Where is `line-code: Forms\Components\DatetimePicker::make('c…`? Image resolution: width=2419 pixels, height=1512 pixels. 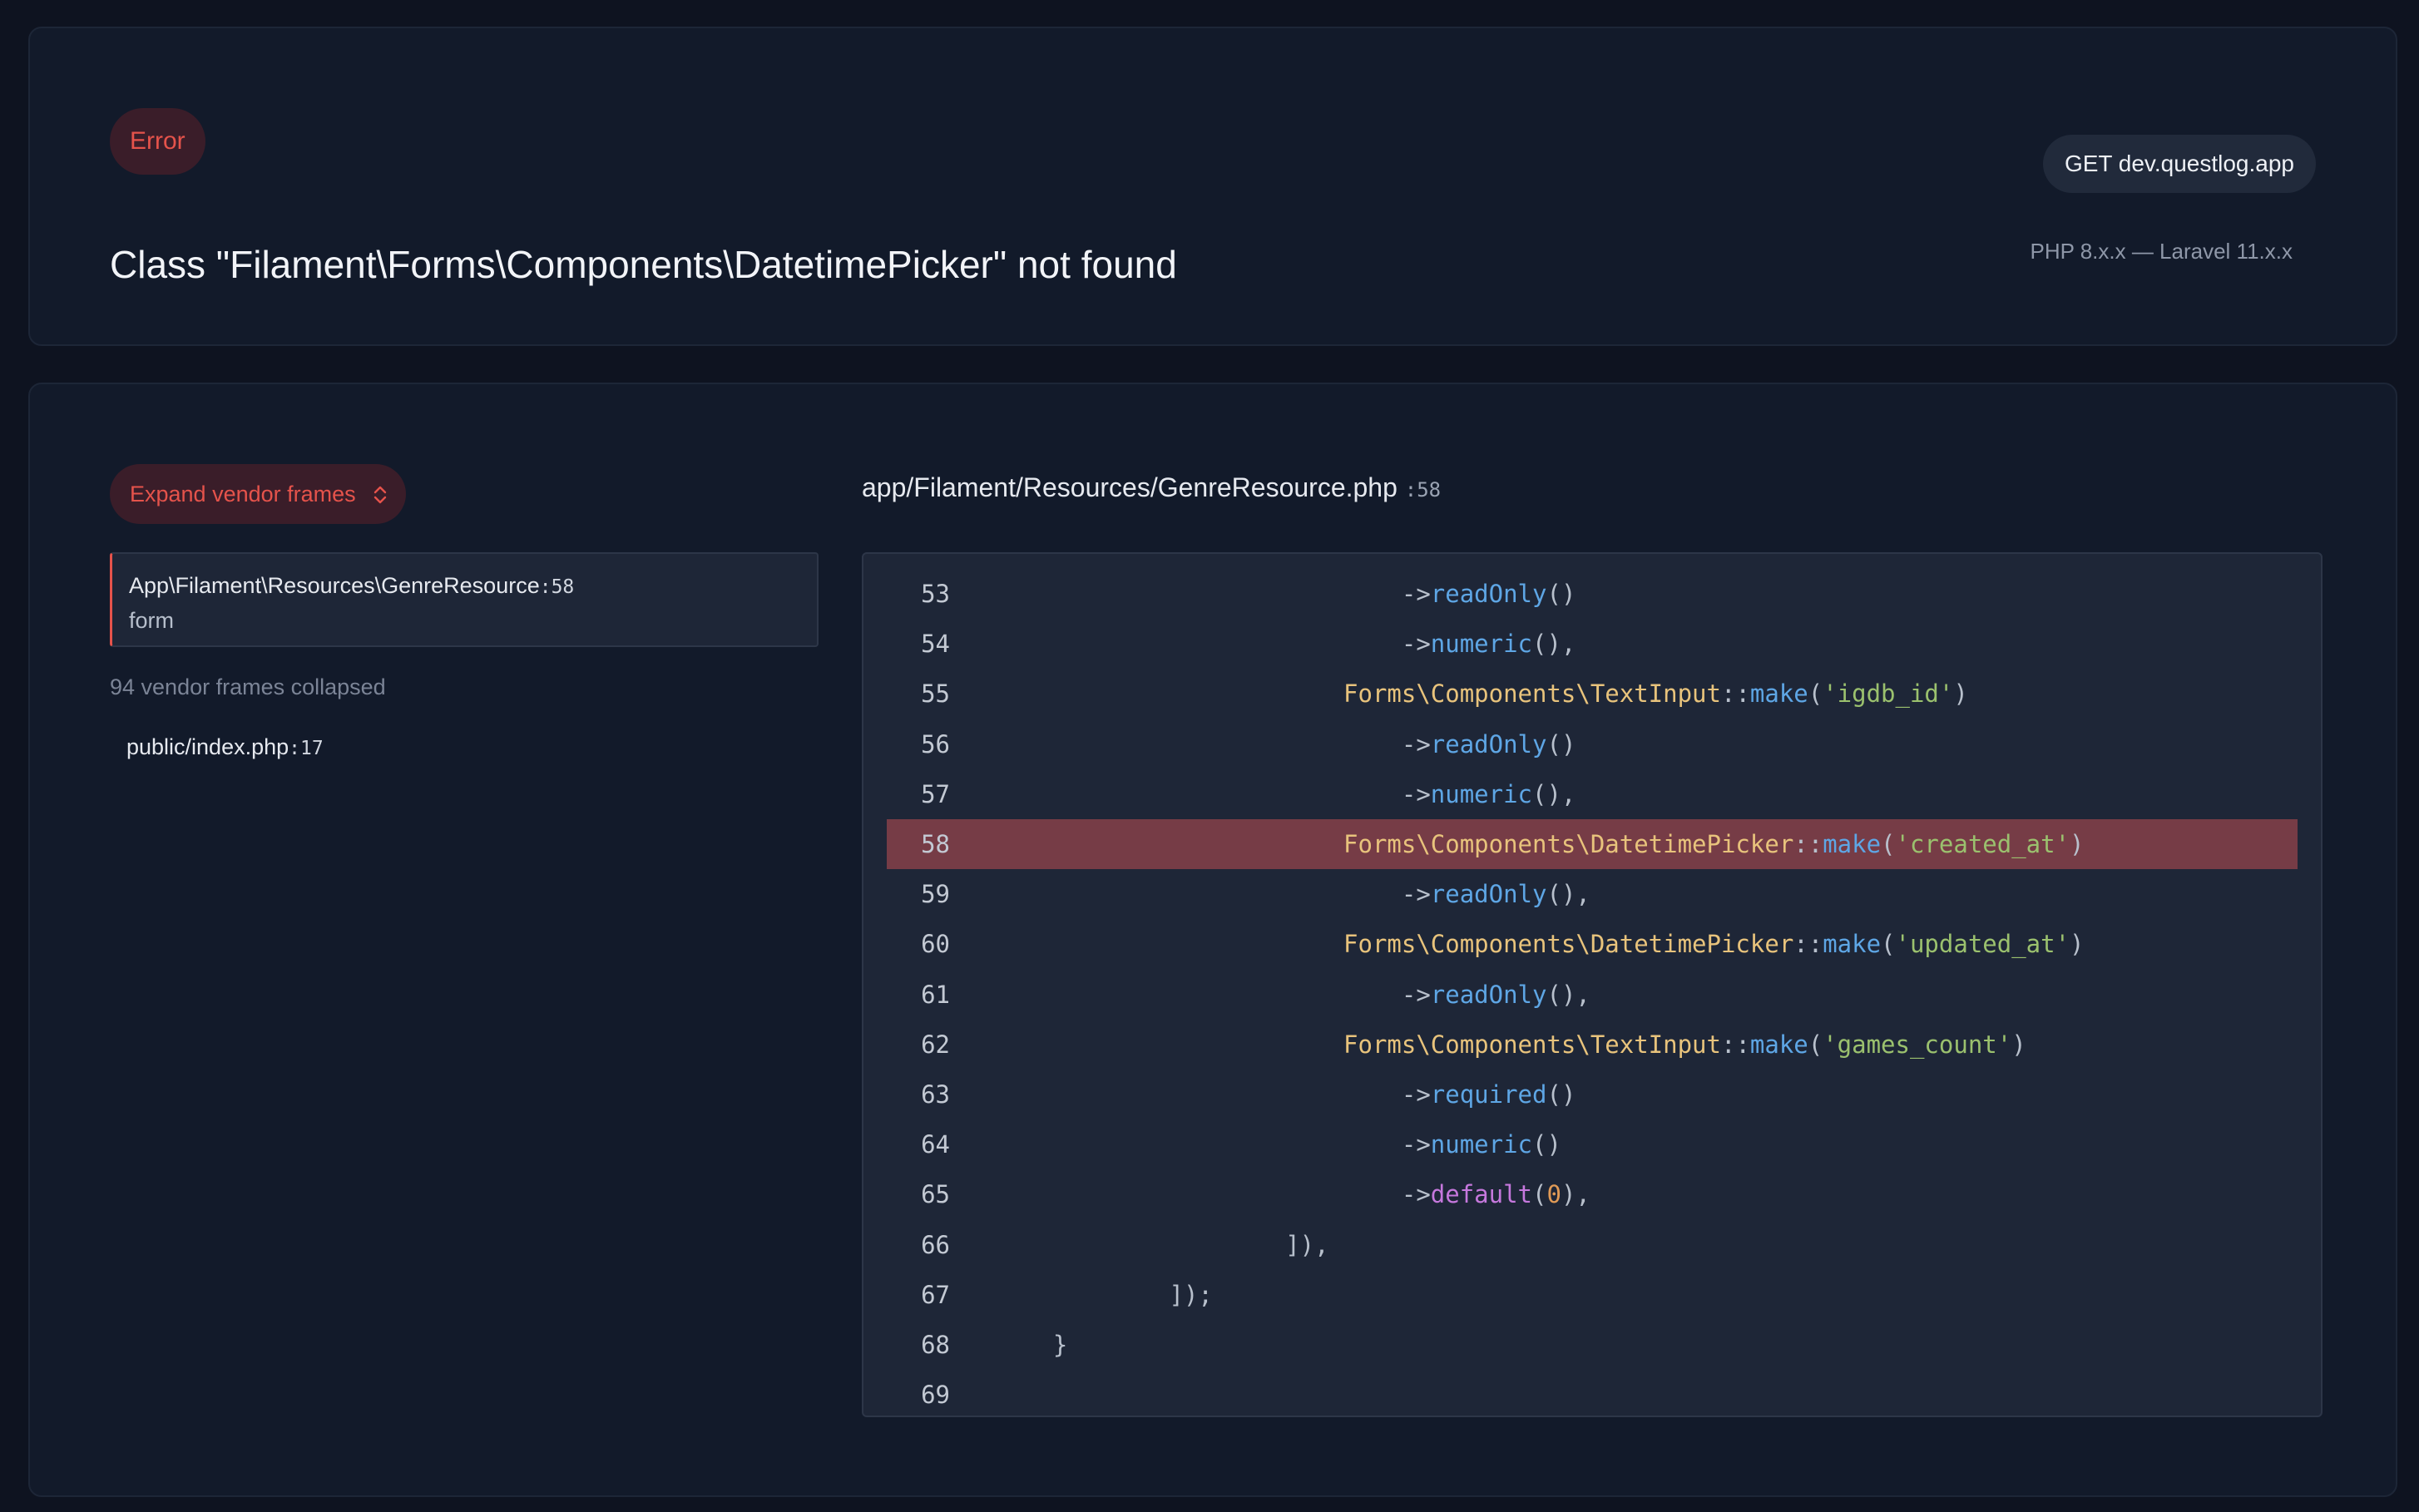 line-code: Forms\Components\DatetimePicker::make('c… is located at coordinates (1540, 844).